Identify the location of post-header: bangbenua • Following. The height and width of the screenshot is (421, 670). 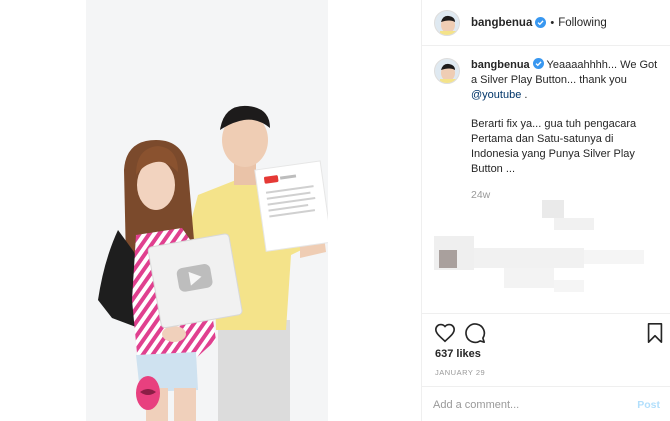
(546, 23).